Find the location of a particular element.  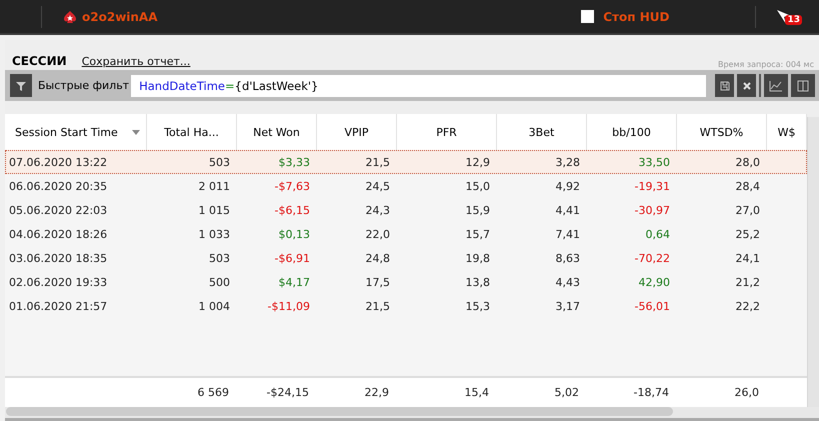

columns-icon is located at coordinates (803, 85).